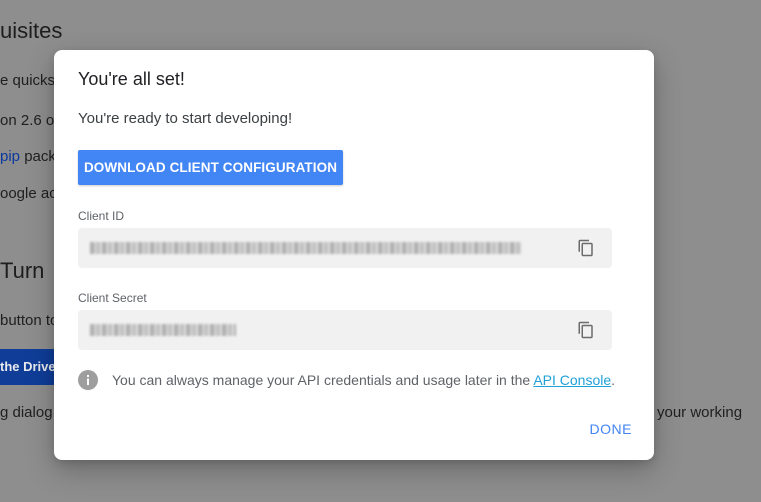 The width and height of the screenshot is (761, 502). I want to click on bg-enable-drive-button: the Drive, so click(29, 367).